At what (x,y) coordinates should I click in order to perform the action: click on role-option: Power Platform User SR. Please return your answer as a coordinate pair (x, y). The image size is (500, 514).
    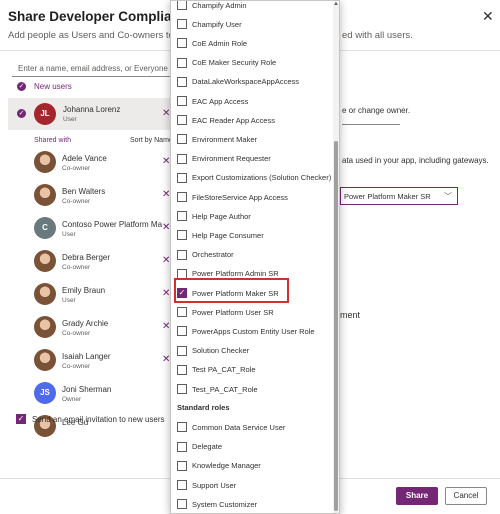
    Looking at the image, I should click on (225, 312).